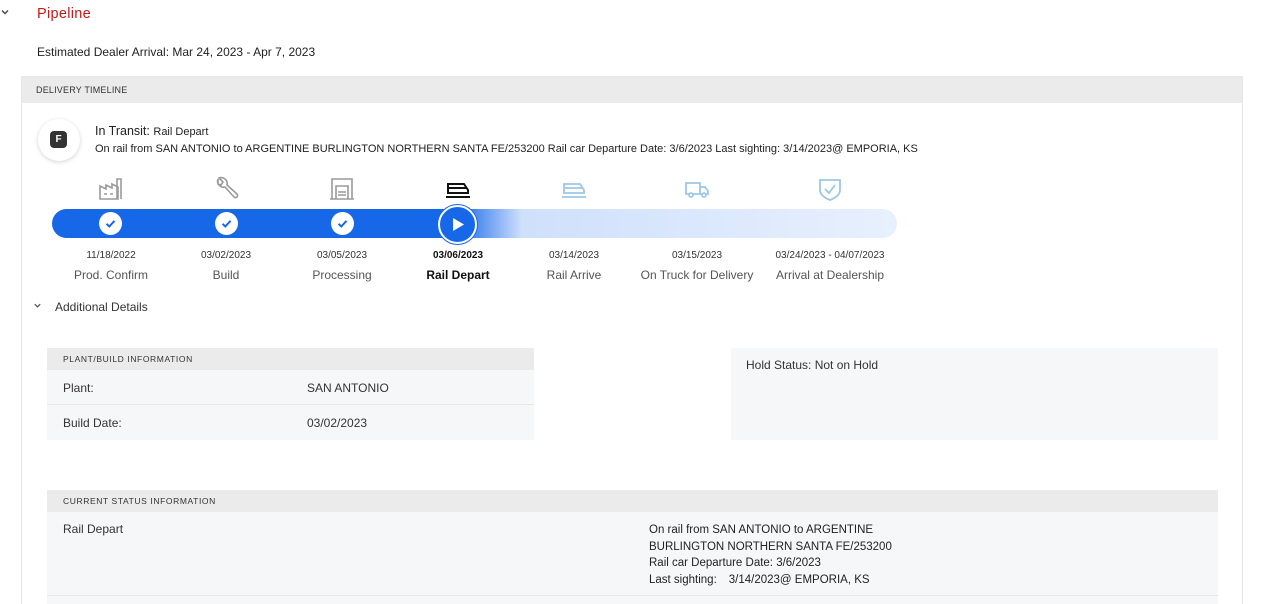  Describe the element at coordinates (830, 189) in the screenshot. I see `shield-check-icon` at that location.